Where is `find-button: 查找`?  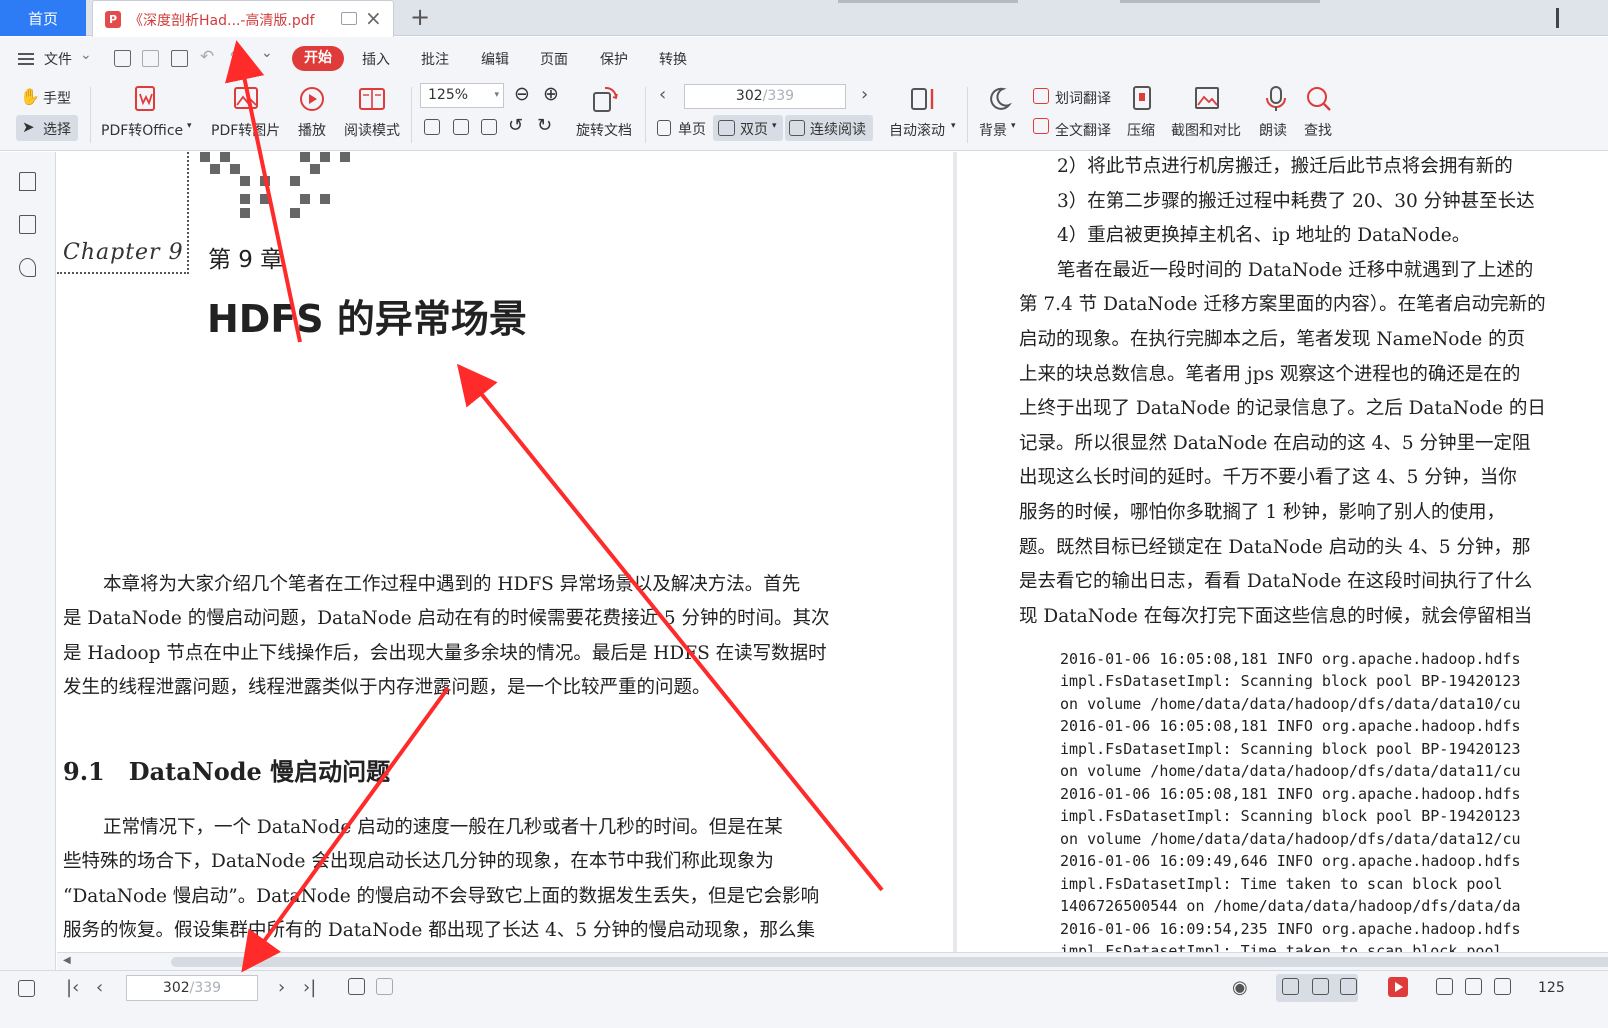
find-button: 查找 is located at coordinates (1318, 130).